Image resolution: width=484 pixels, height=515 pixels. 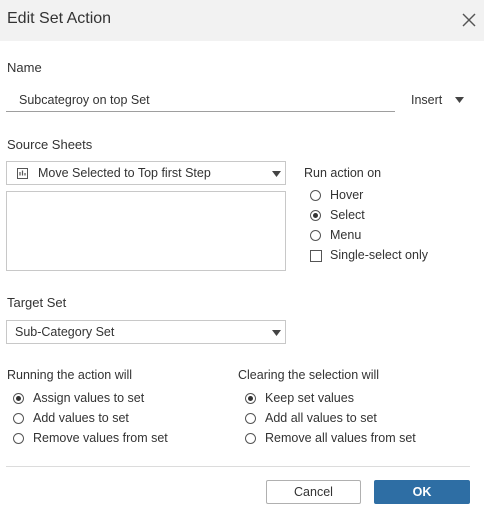 What do you see at coordinates (385, 197) in the screenshot?
I see `run-action-hover-radio: Hover` at bounding box center [385, 197].